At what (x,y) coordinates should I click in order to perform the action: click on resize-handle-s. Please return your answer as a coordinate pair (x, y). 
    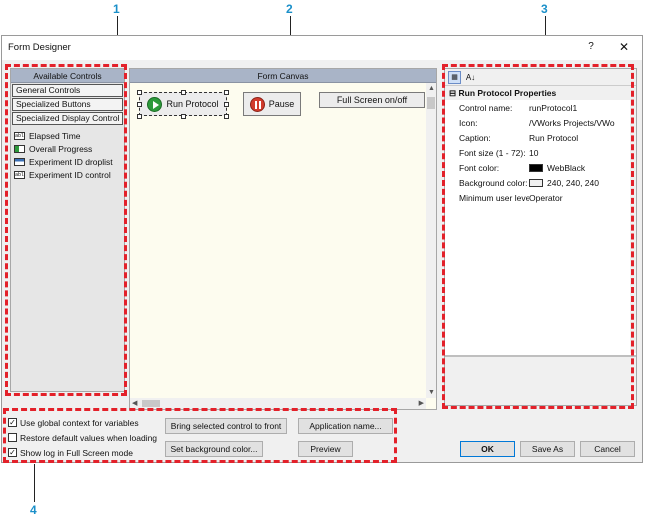
    Looking at the image, I should click on (183, 116).